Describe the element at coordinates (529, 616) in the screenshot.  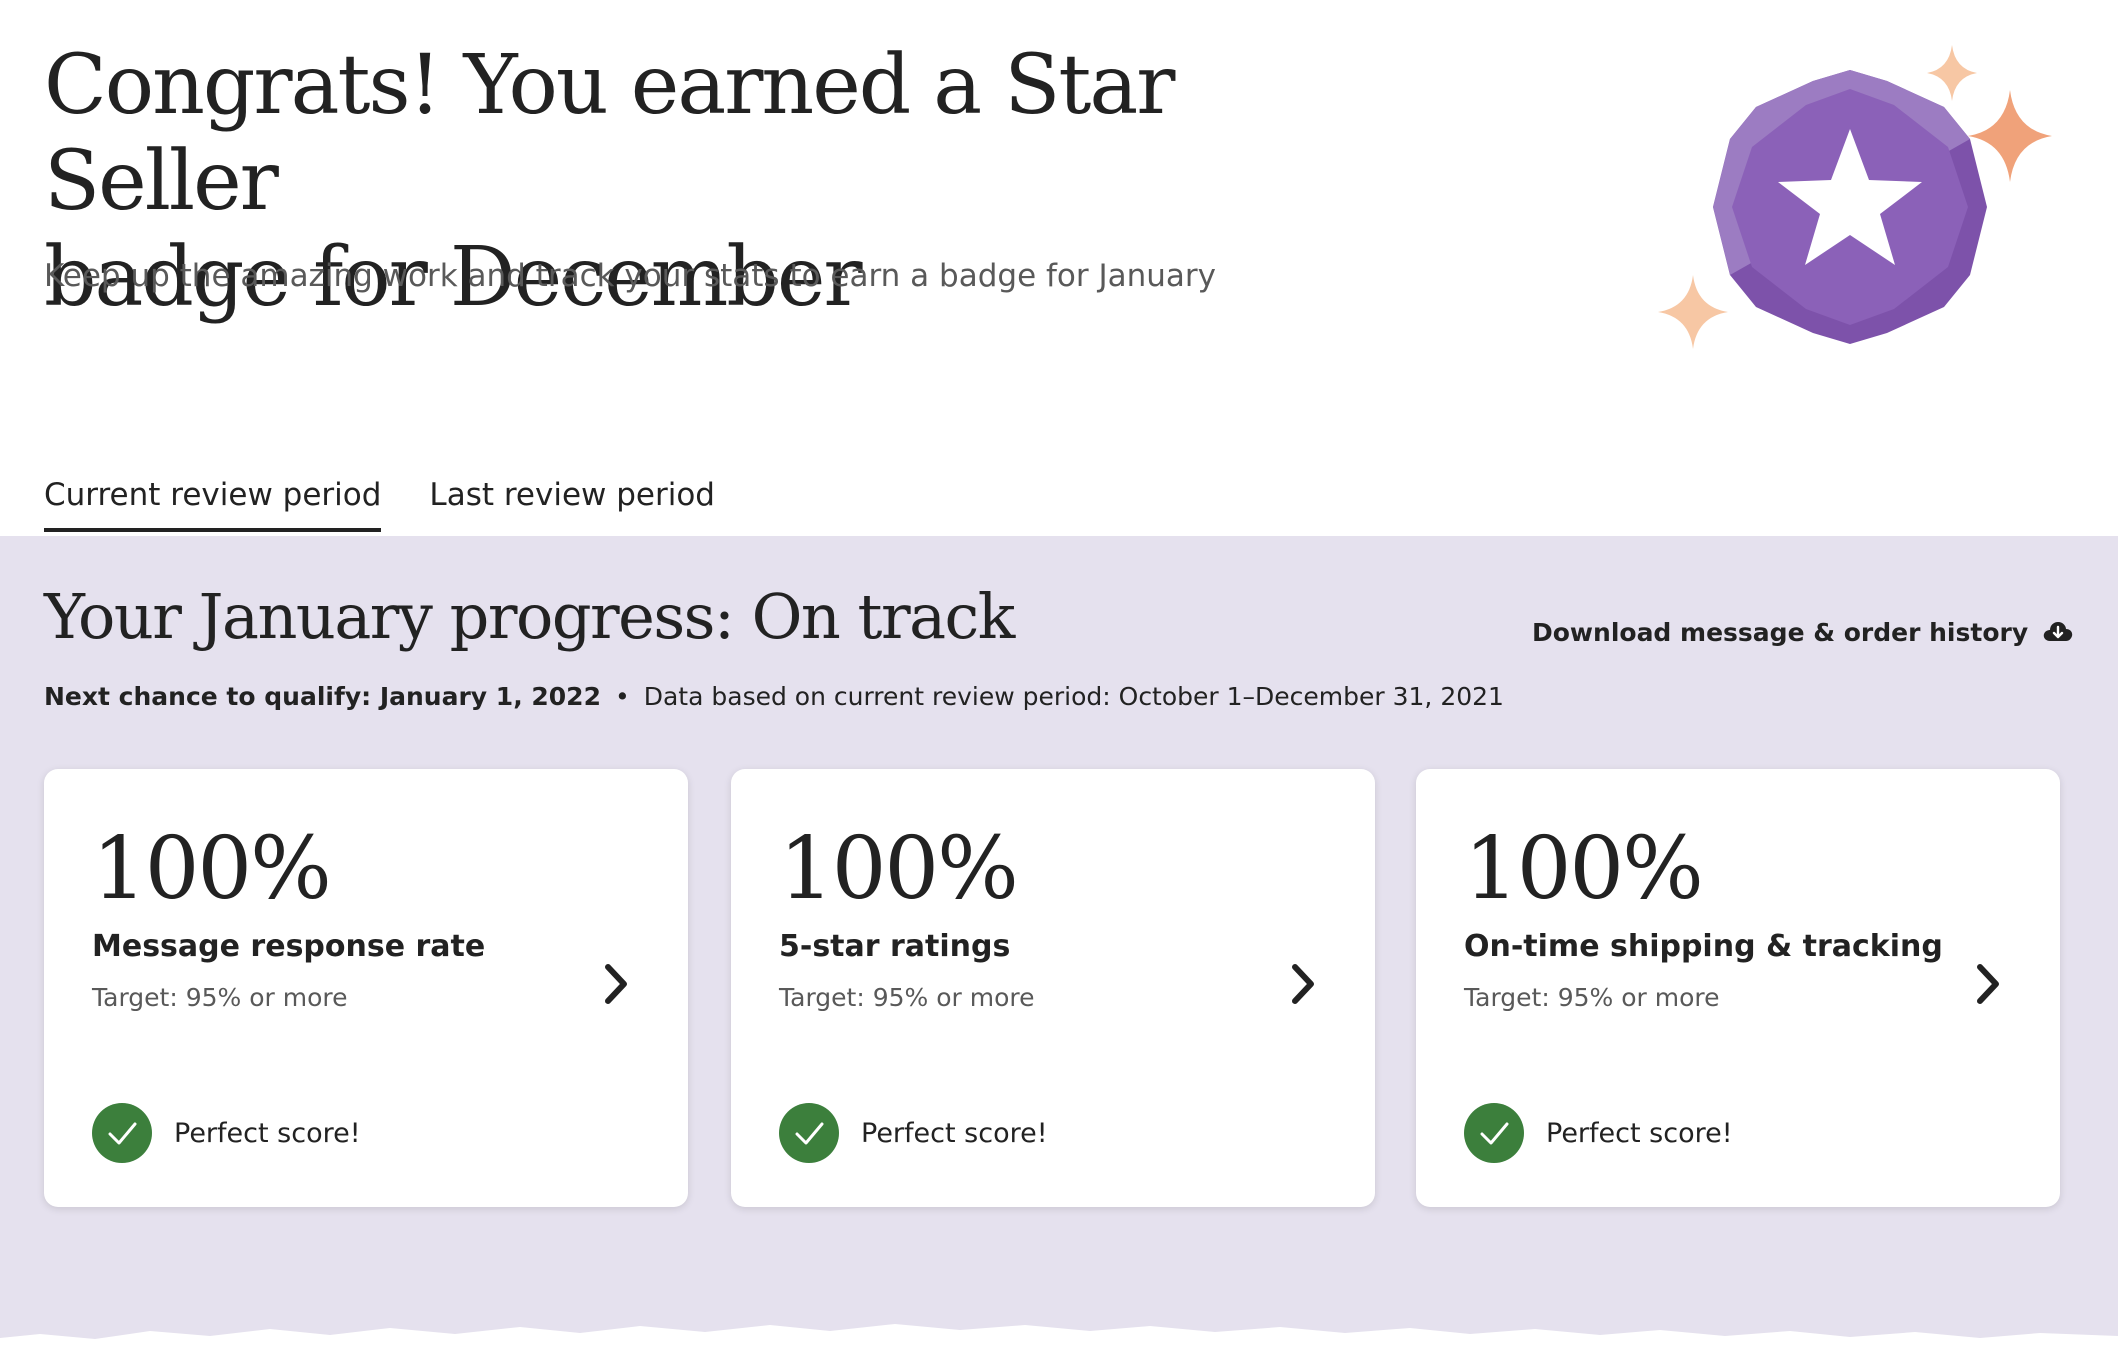
I see `progress-title: Your January progress: On track` at that location.